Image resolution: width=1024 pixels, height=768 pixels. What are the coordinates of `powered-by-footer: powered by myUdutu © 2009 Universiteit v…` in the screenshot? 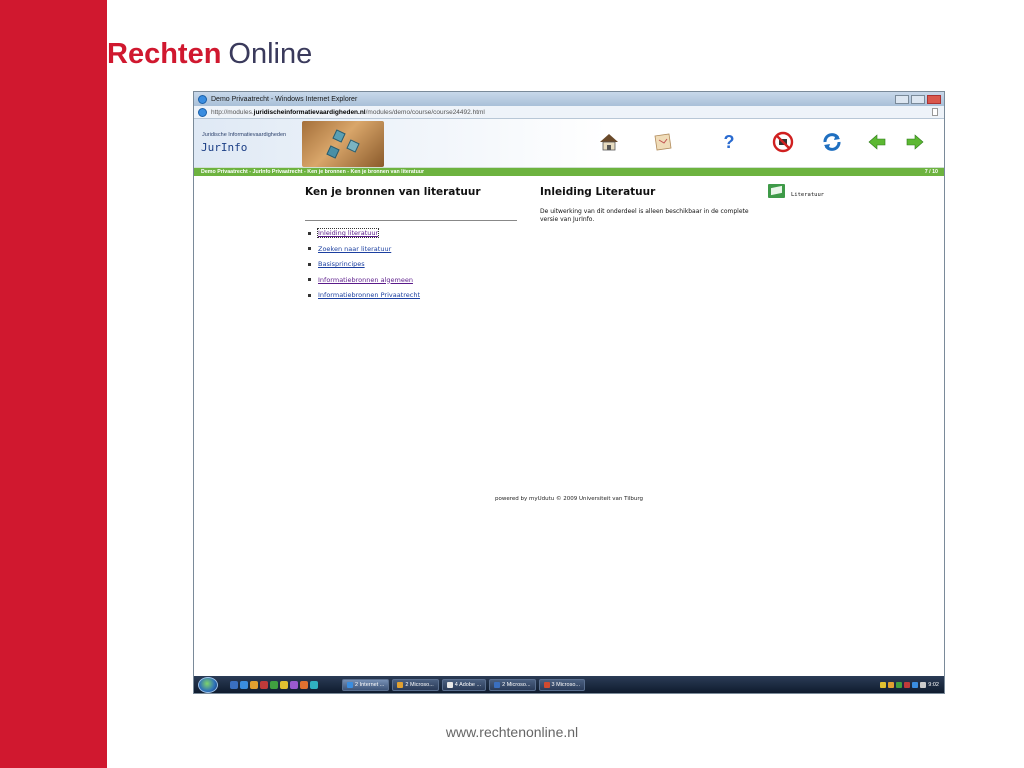 It's located at (569, 499).